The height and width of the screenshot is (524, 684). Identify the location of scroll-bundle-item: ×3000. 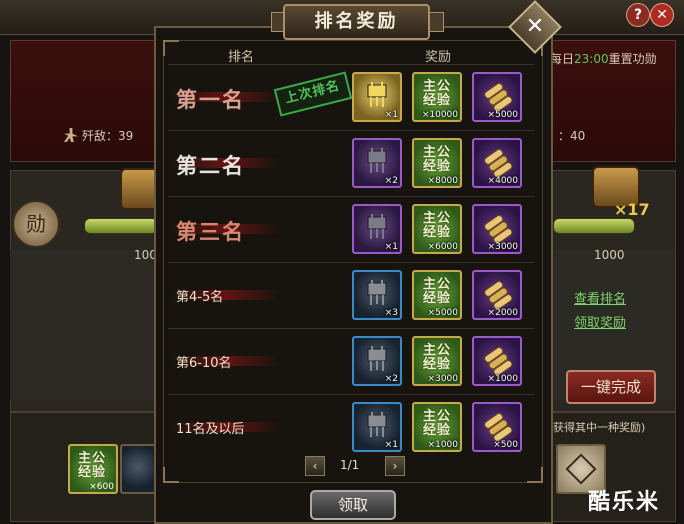
(497, 229).